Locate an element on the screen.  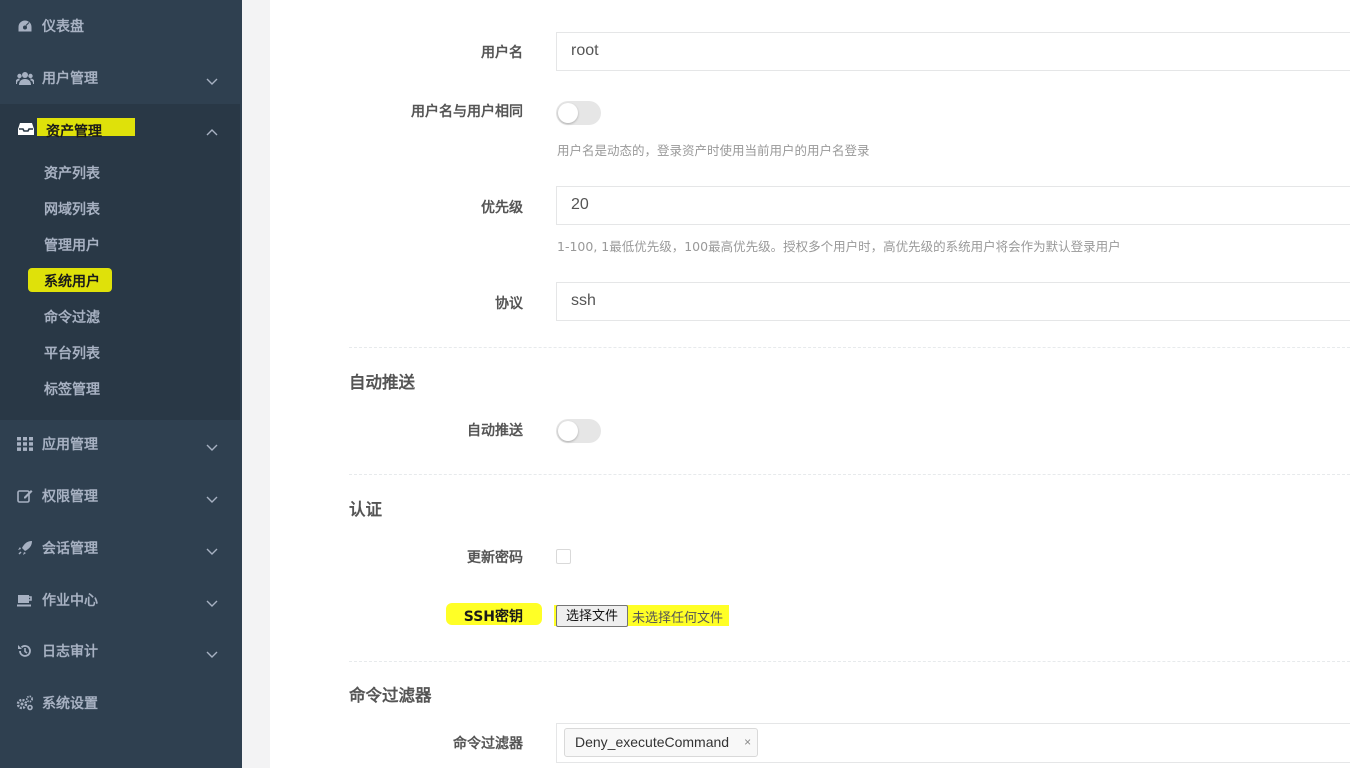
sub-item-label: 平台列表 is located at coordinates (72, 354).